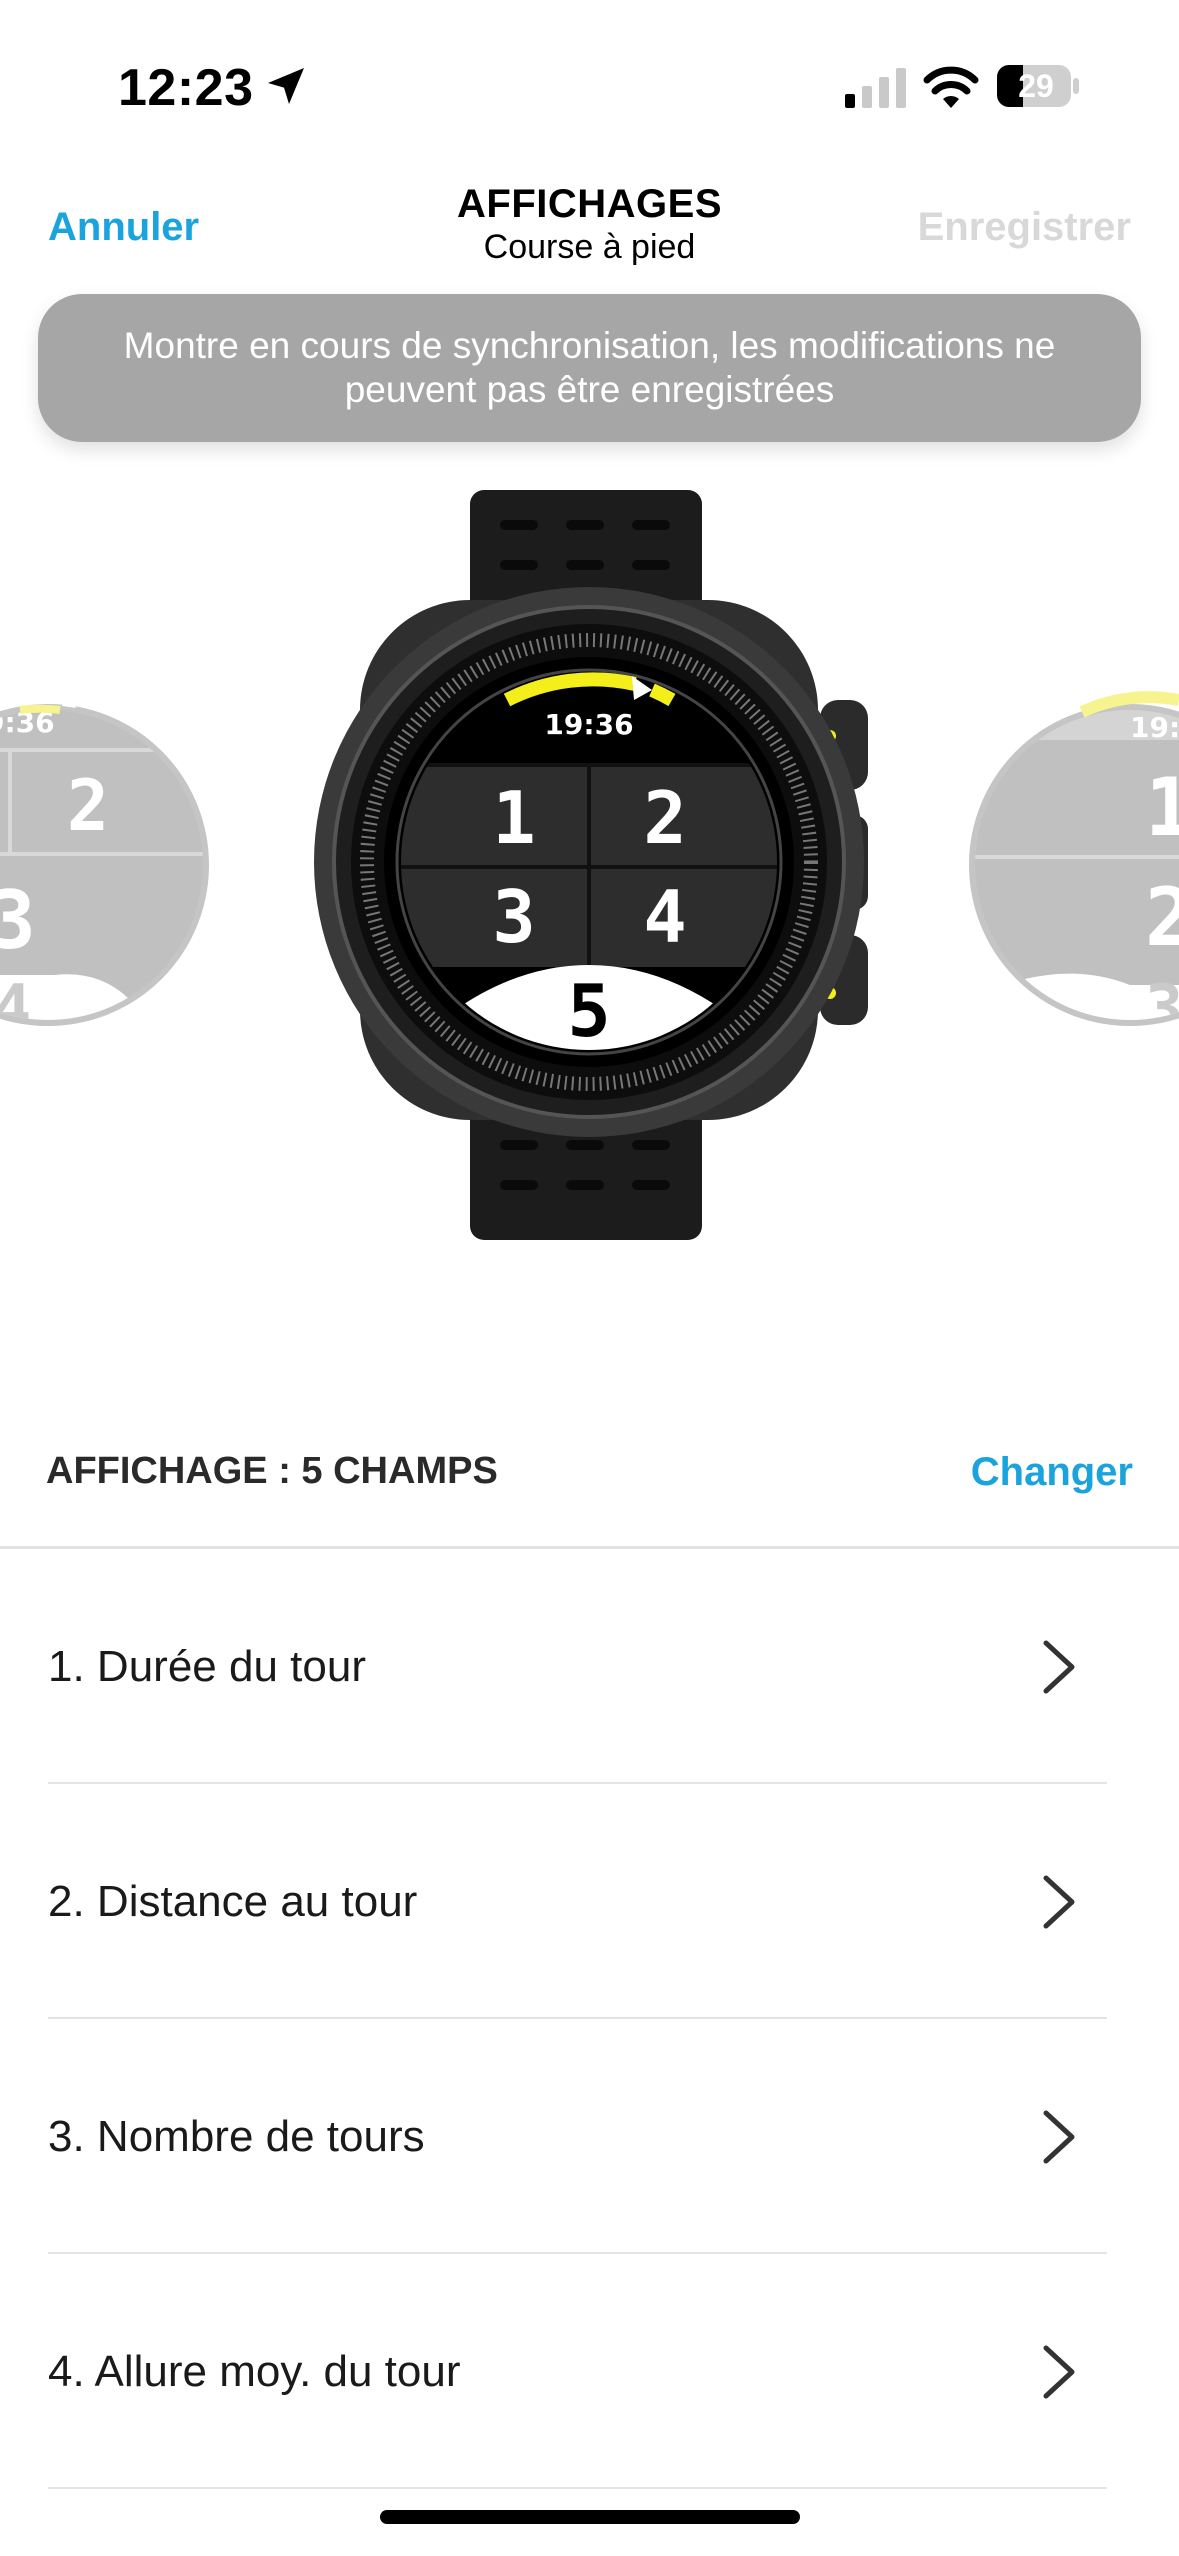 Image resolution: width=1179 pixels, height=2556 pixels. What do you see at coordinates (286, 86) in the screenshot?
I see `location-arrow-icon` at bounding box center [286, 86].